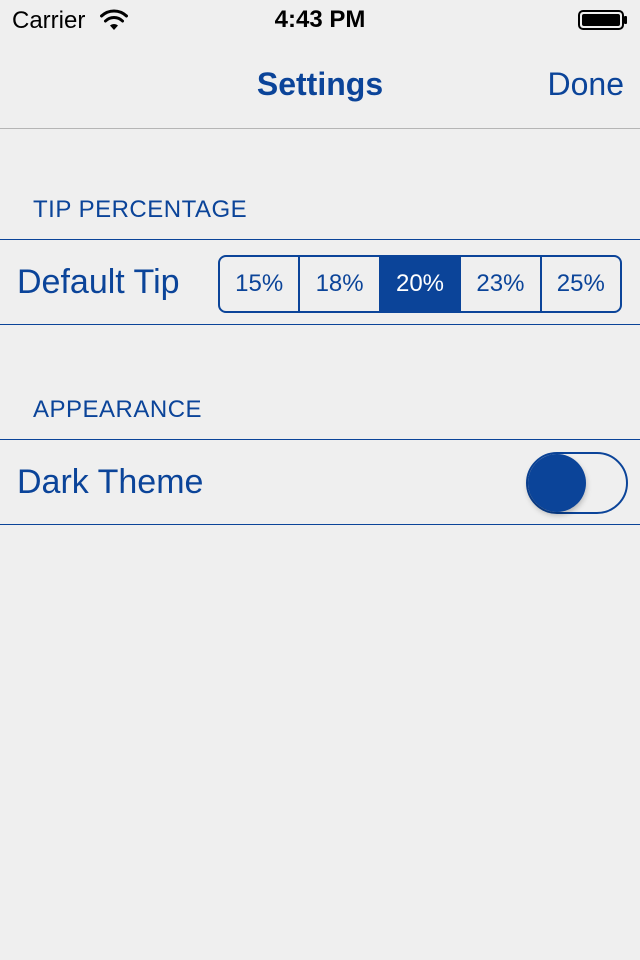 This screenshot has height=960, width=640. I want to click on dark-theme-toggle, so click(577, 483).